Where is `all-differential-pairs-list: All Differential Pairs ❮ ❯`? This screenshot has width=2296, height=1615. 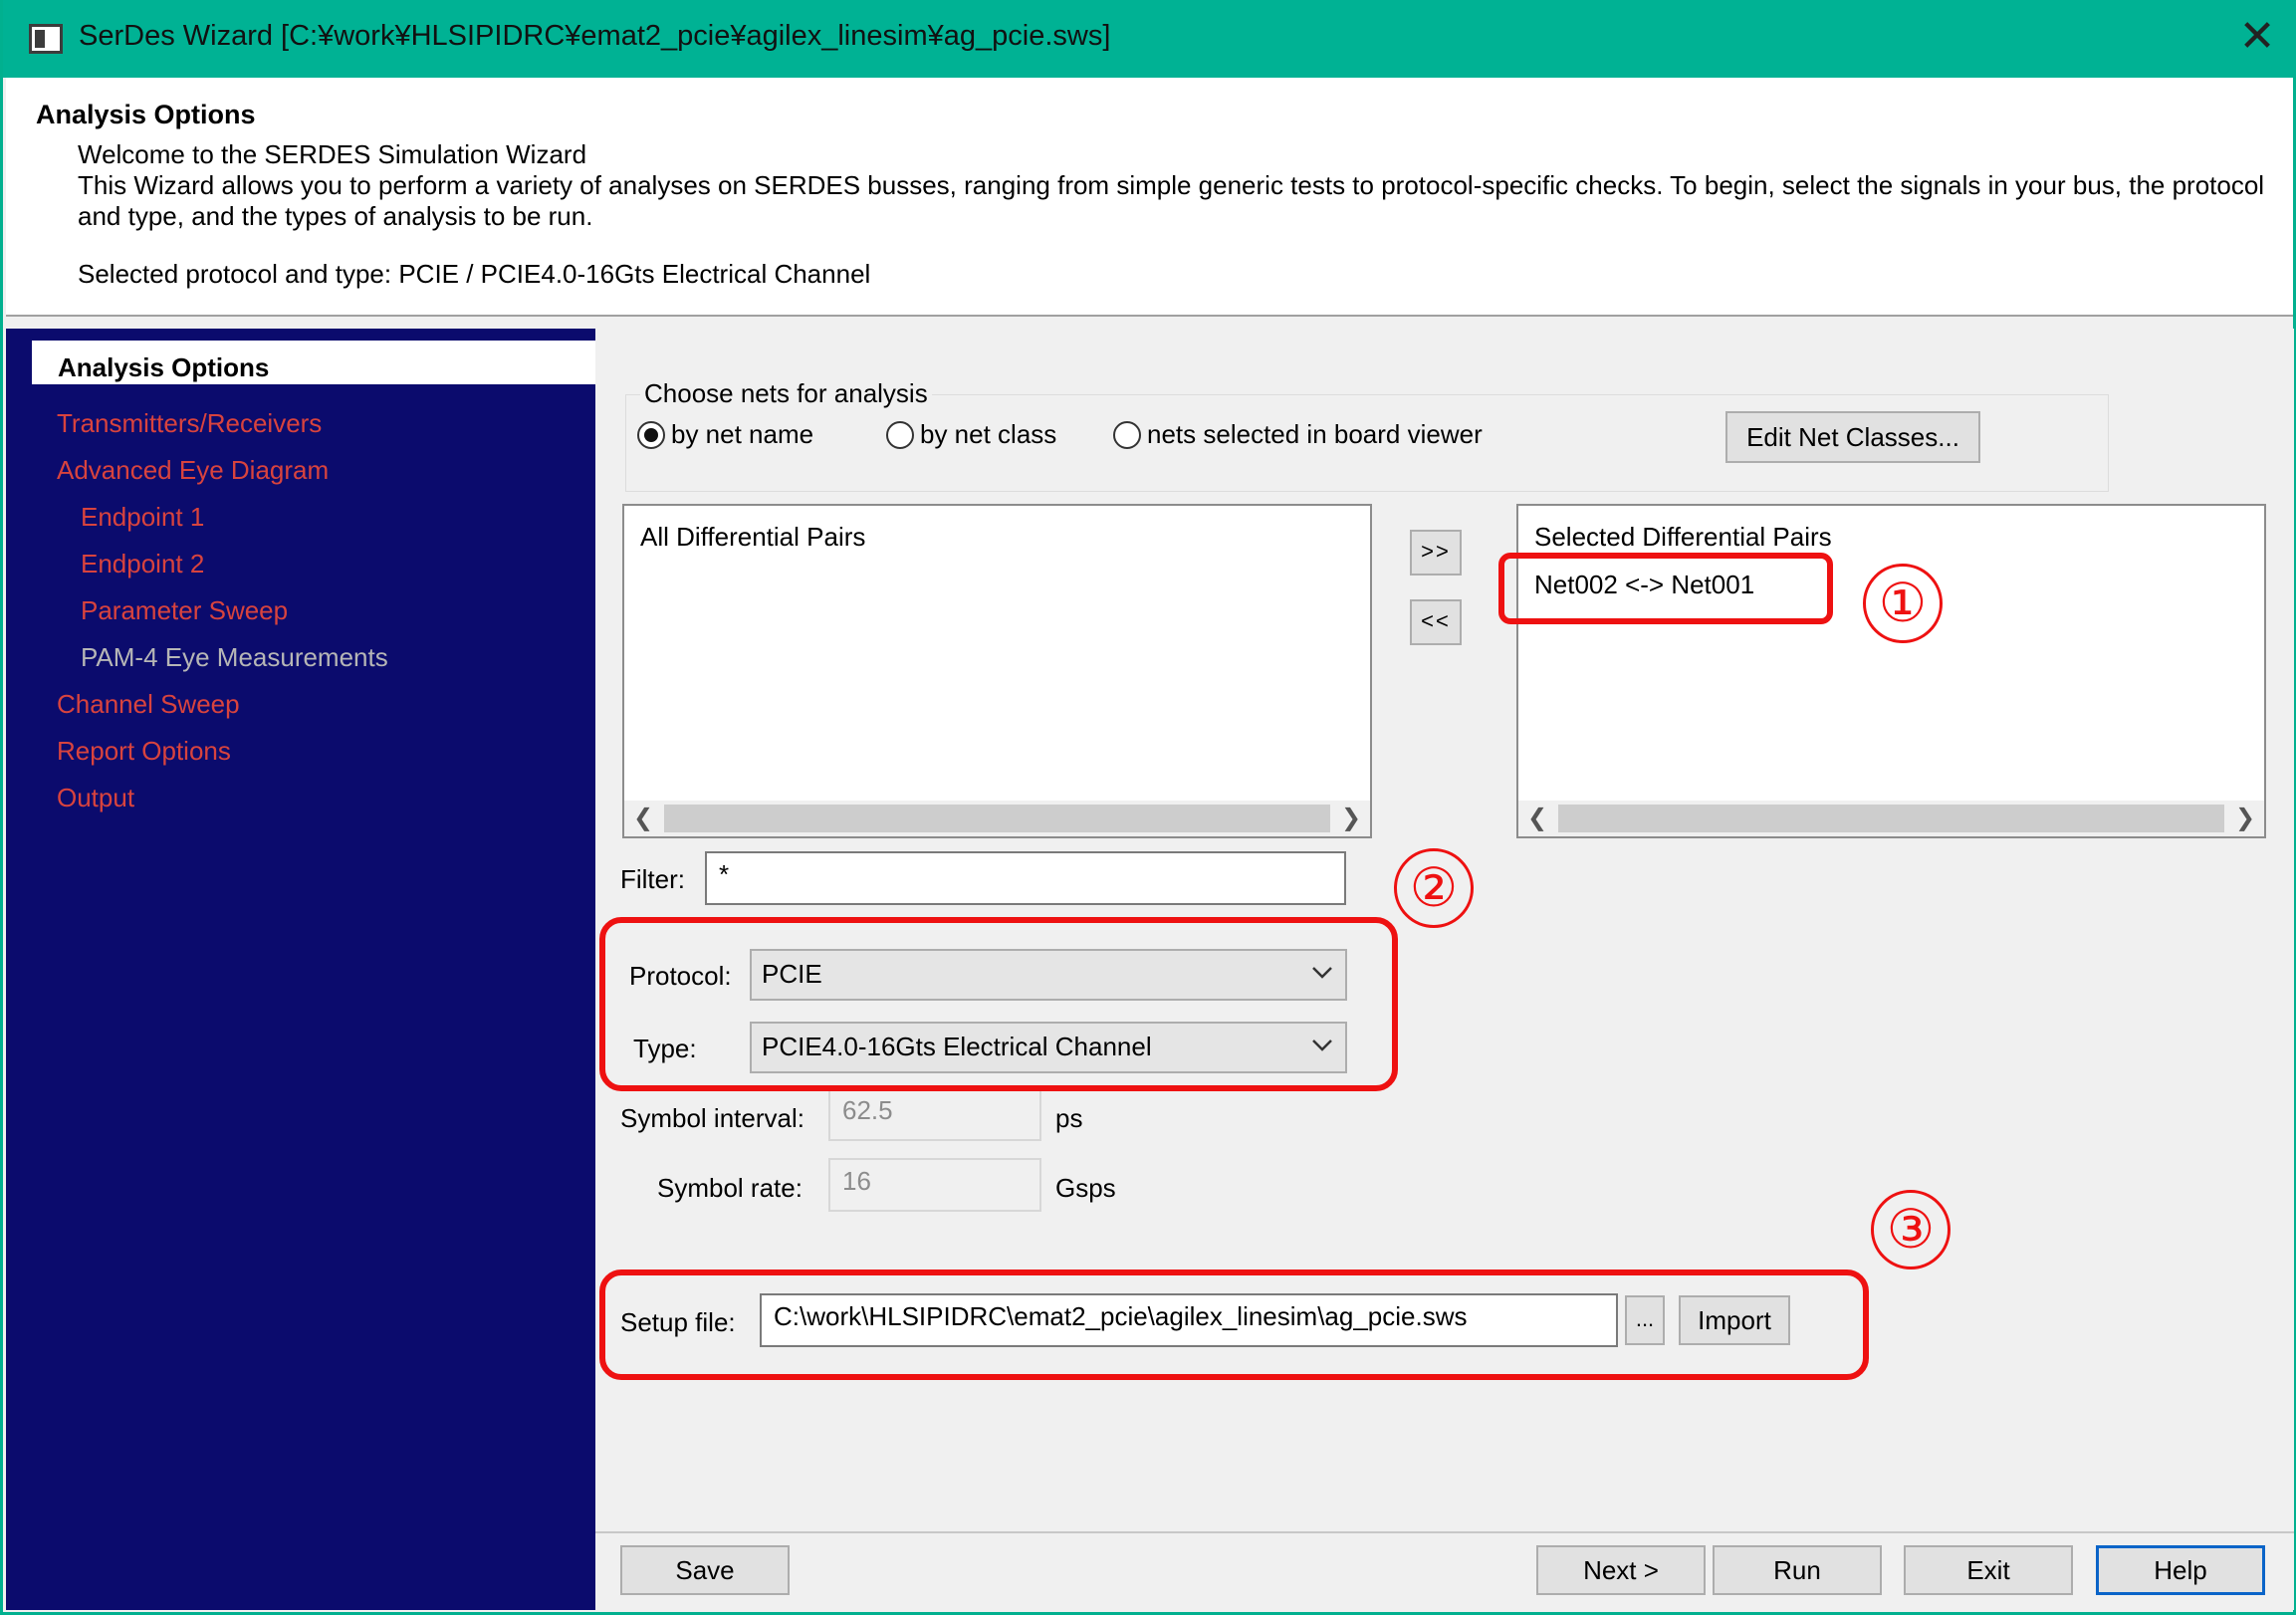
all-differential-pairs-list: All Differential Pairs ❮ ❯ is located at coordinates (997, 671).